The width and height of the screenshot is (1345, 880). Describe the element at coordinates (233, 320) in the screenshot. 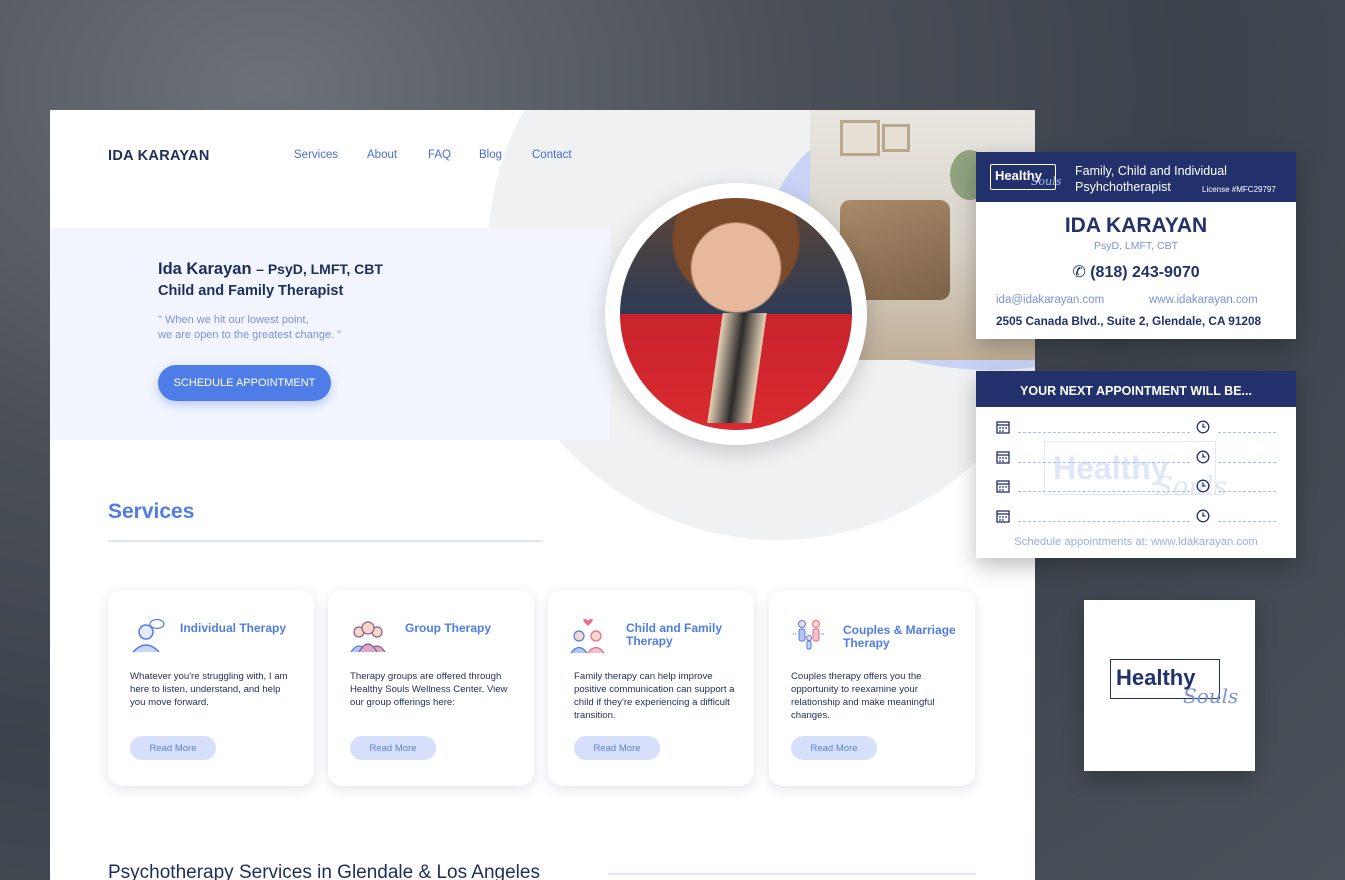

I see `quote-line: " When we hit our lowest point,` at that location.